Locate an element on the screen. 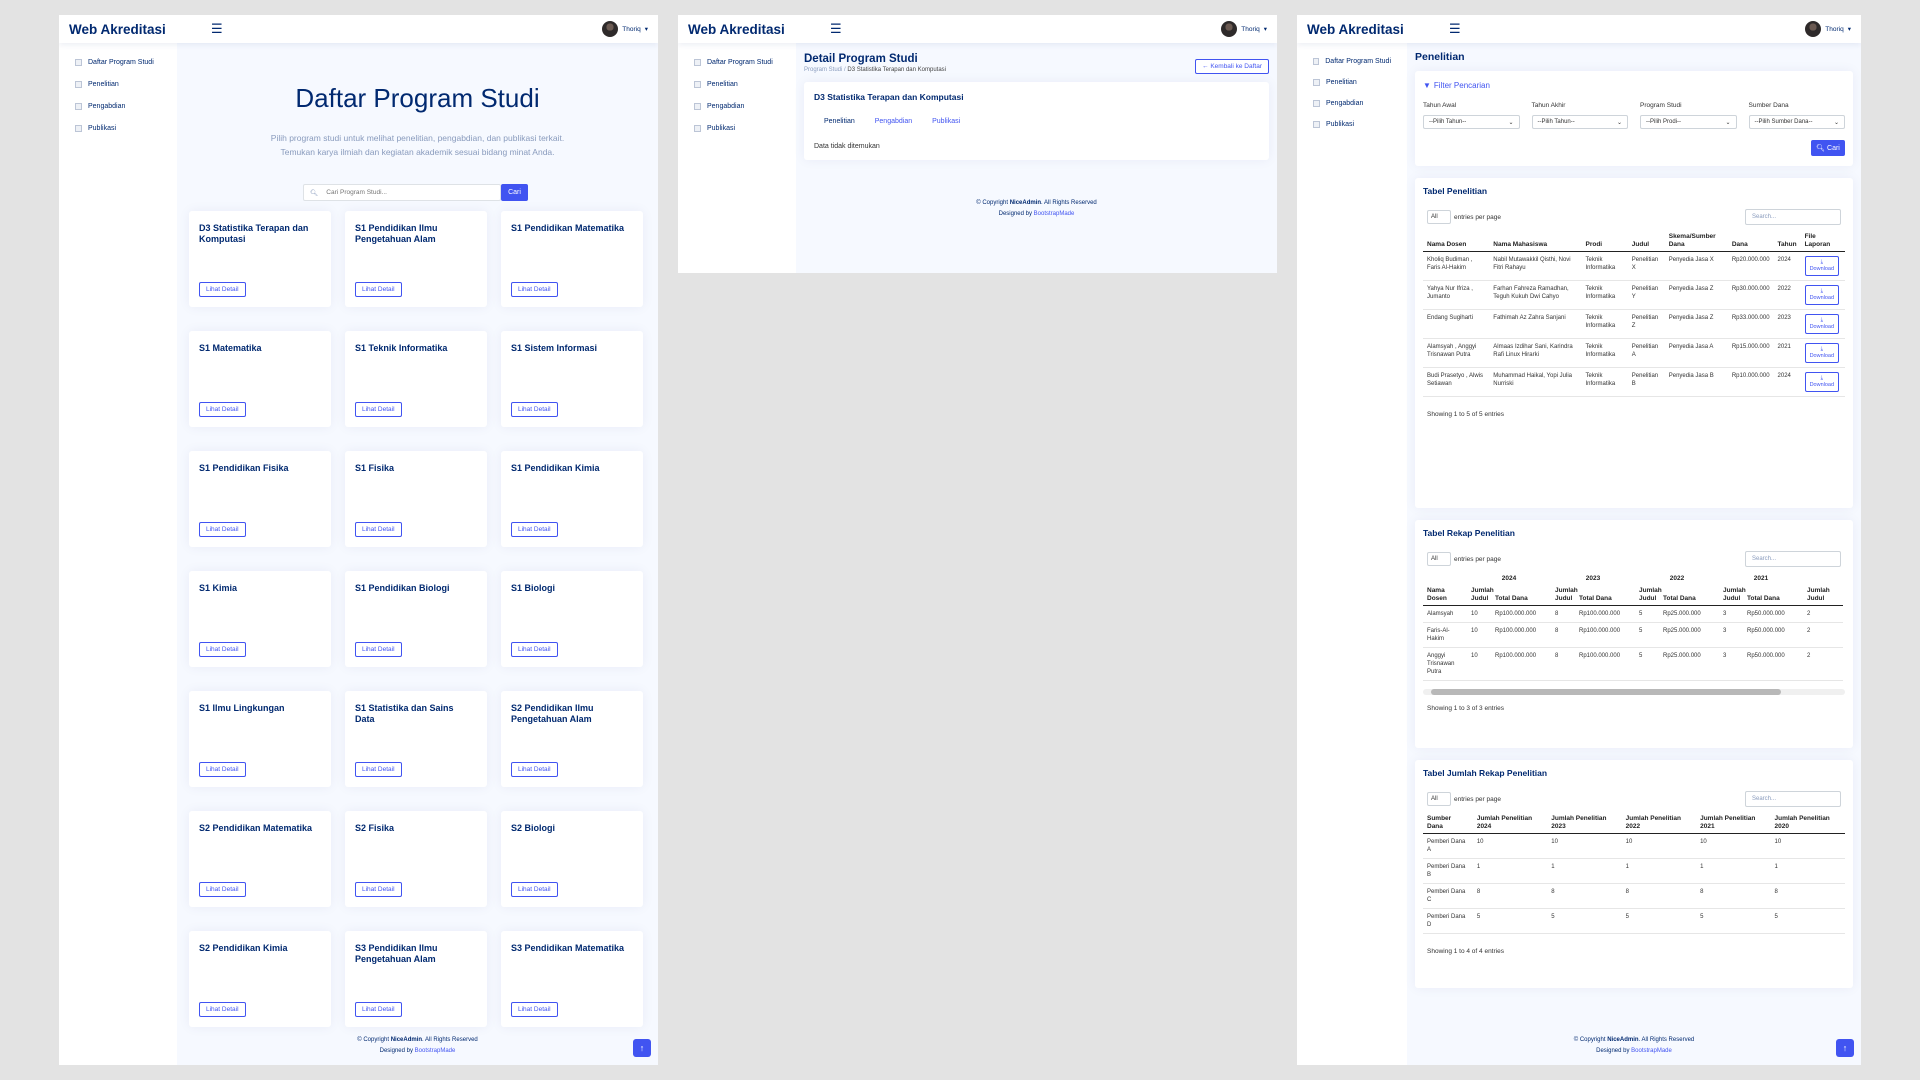 The width and height of the screenshot is (1920, 1080). filter-select: --Pilih Prodi-- ⌄ is located at coordinates (1688, 122).